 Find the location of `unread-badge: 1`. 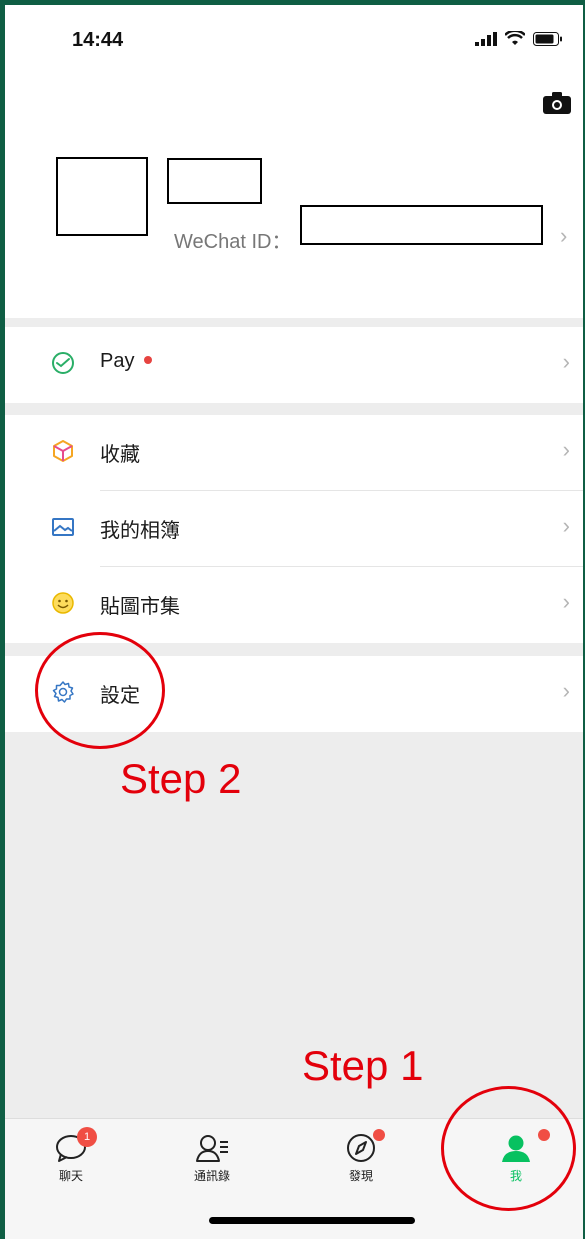

unread-badge: 1 is located at coordinates (87, 1137).